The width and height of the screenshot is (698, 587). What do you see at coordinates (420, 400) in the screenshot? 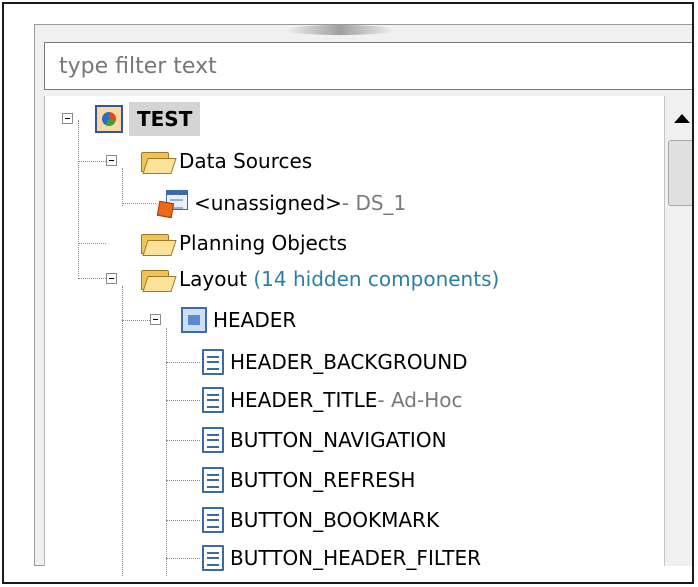
I see `component-alias: - Ad-Hoc` at bounding box center [420, 400].